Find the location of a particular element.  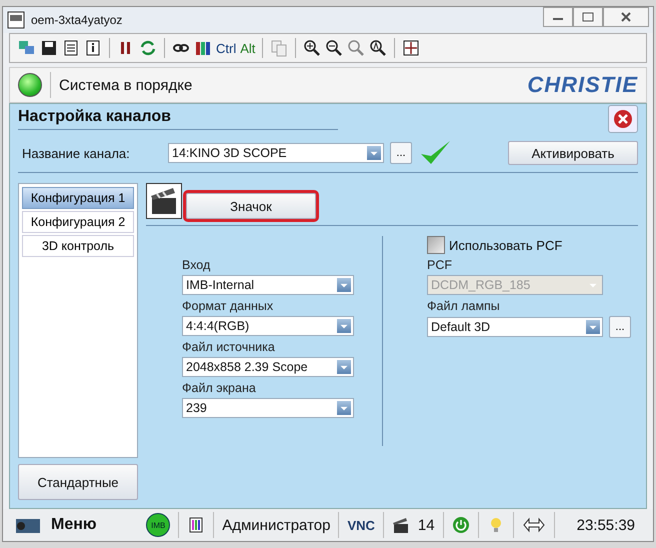

config-tab: Конфигурация 2 is located at coordinates (78, 222).